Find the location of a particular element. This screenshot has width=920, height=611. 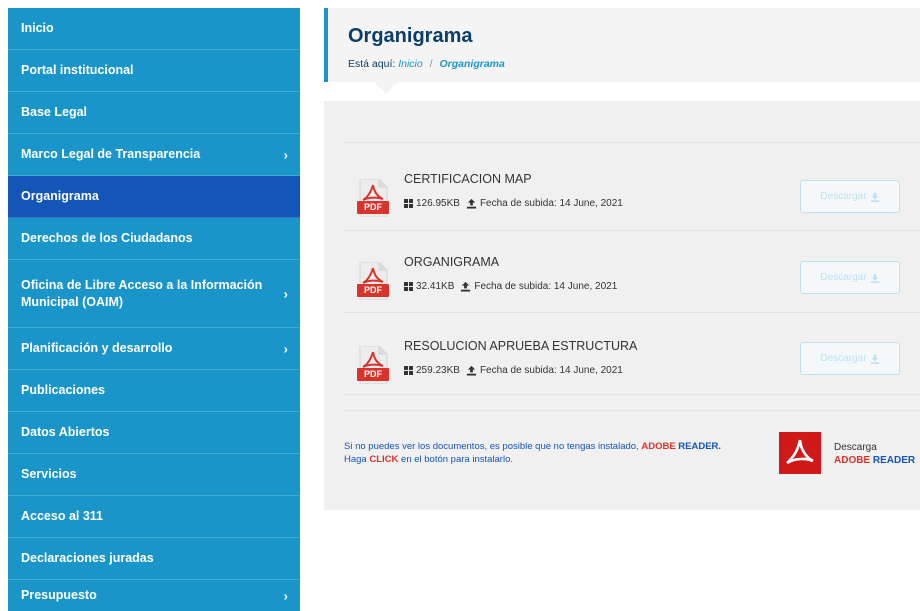

adobe-link-line2: ADOBE READER is located at coordinates (874, 460).